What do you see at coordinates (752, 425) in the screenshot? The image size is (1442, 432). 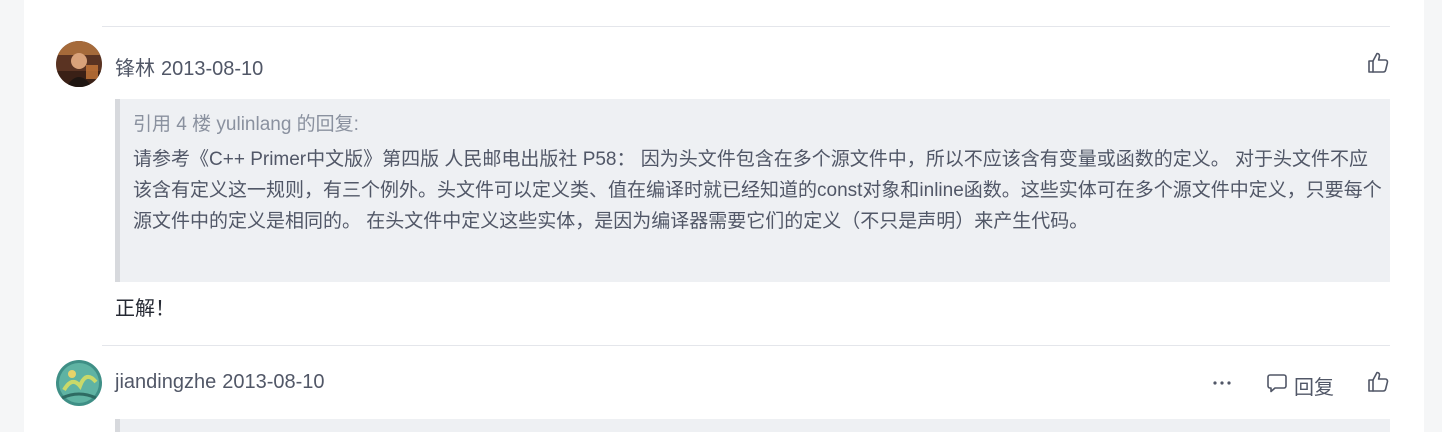 I see `quoted-reply` at bounding box center [752, 425].